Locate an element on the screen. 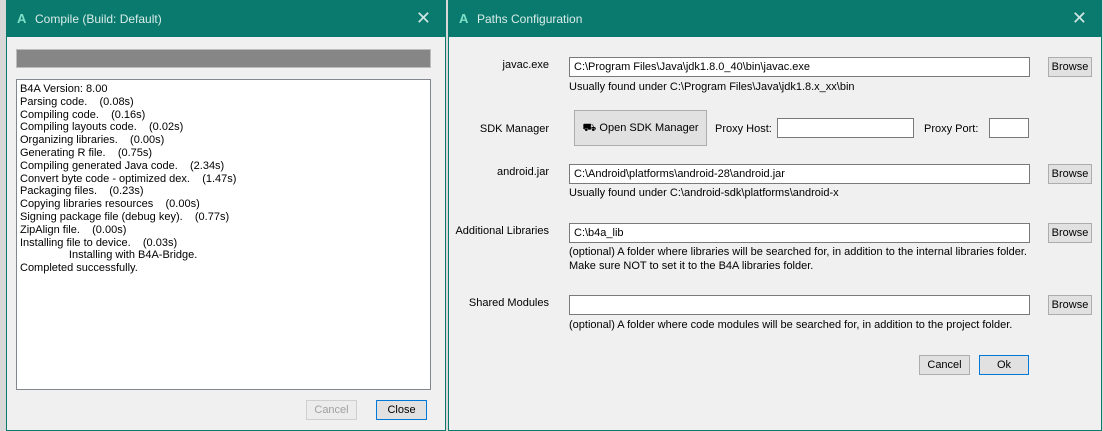 This screenshot has height=431, width=1103. log-line: Packaging files. (0.23s) is located at coordinates (82, 191).